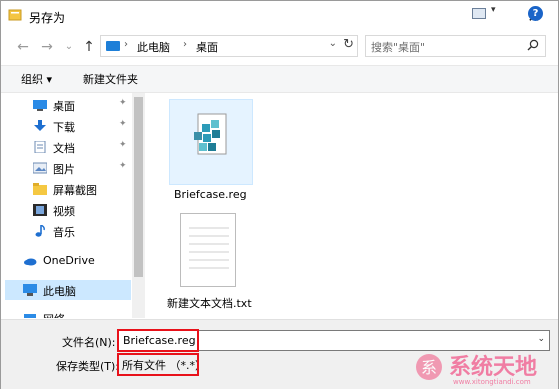 This screenshot has height=389, width=559. What do you see at coordinates (210, 194) in the screenshot?
I see `file-name-label: Briefcase.reg` at bounding box center [210, 194].